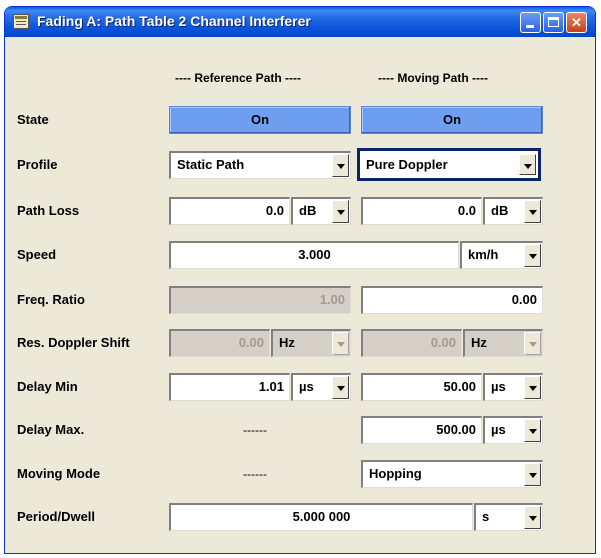  I want to click on res-doppler-shift-label: Res. Doppler Shift, so click(73, 342).